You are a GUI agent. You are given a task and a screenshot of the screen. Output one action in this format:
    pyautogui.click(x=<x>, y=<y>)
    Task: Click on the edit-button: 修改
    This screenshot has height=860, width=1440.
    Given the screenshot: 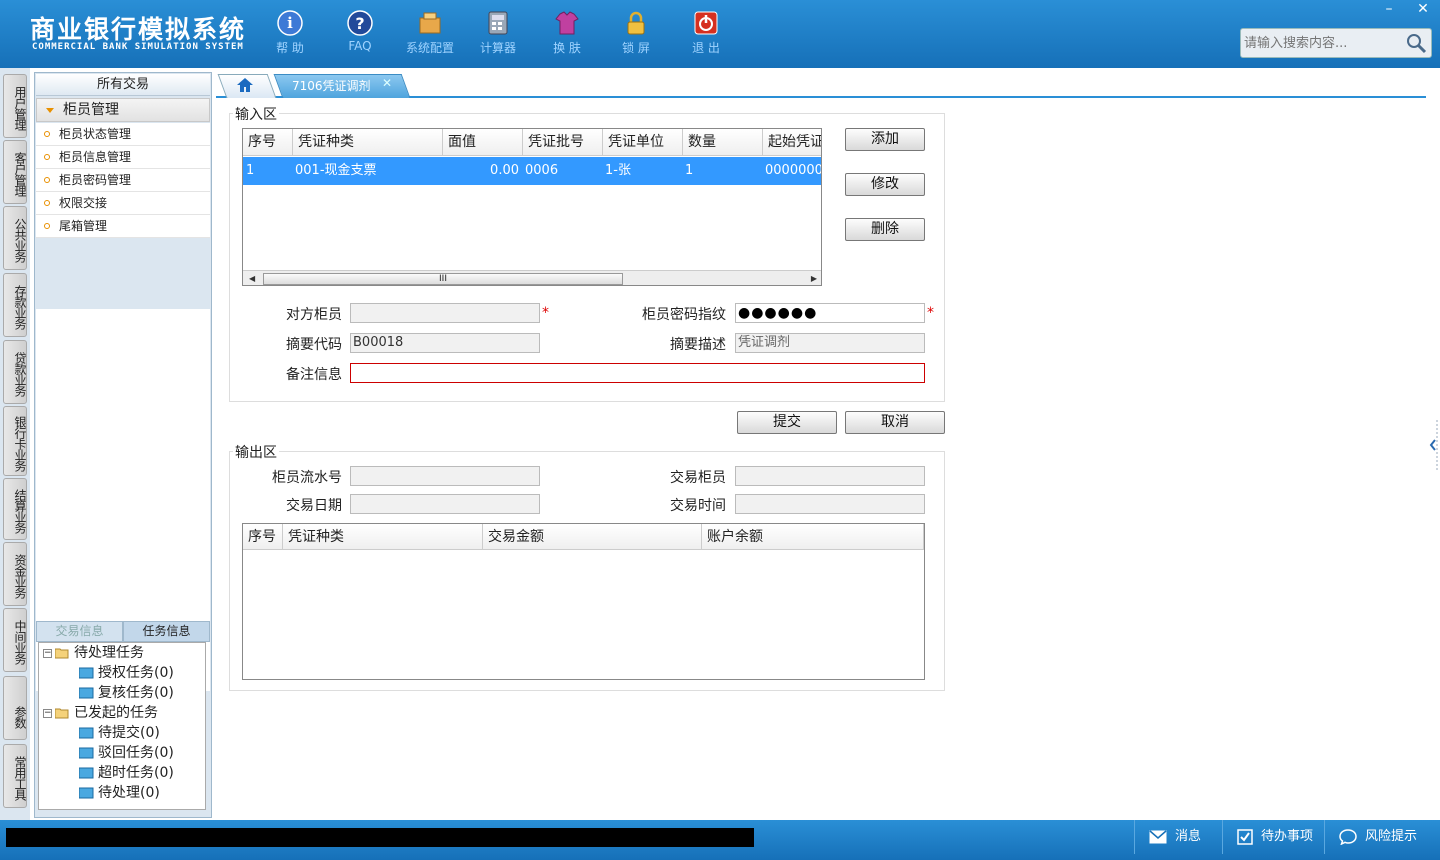 What is the action you would take?
    pyautogui.click(x=885, y=184)
    